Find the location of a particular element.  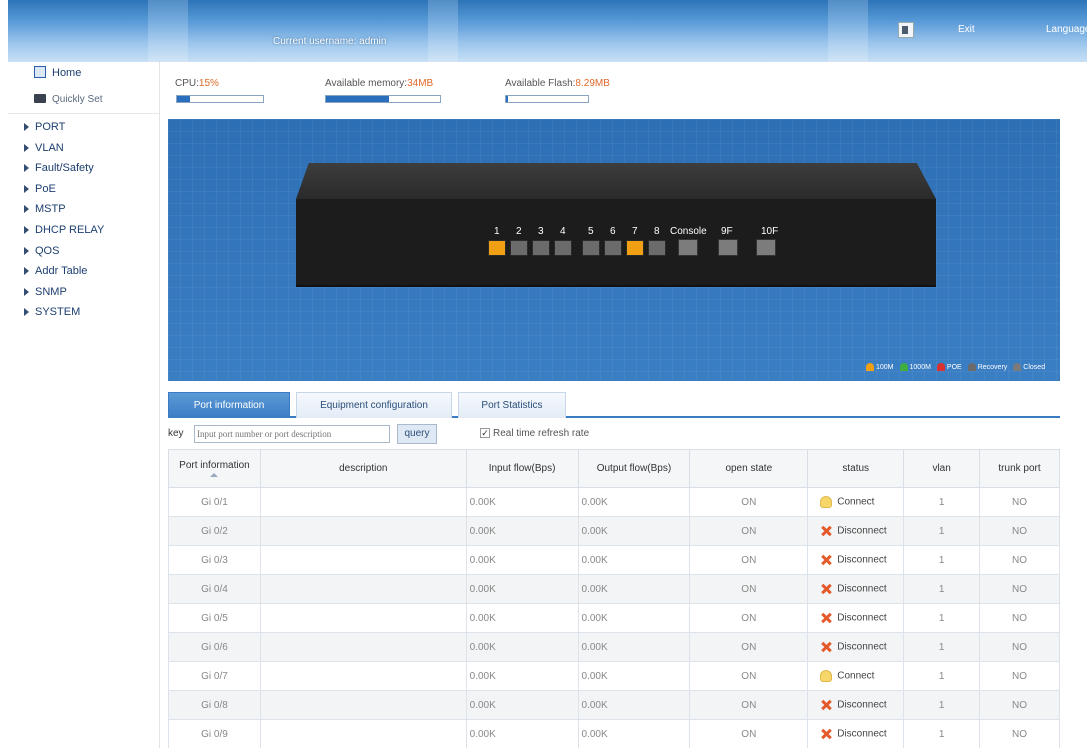

status-text: Connect is located at coordinates (856, 676).